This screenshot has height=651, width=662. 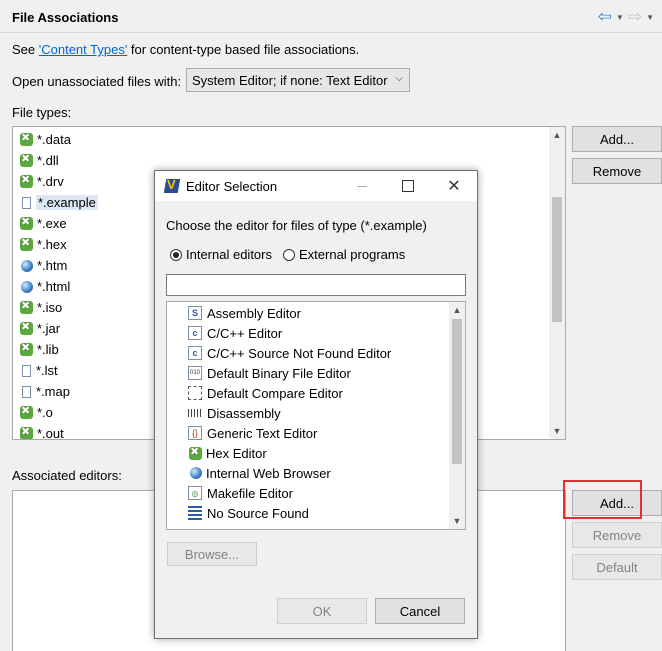 I want to click on compare-icon, so click(x=195, y=393).